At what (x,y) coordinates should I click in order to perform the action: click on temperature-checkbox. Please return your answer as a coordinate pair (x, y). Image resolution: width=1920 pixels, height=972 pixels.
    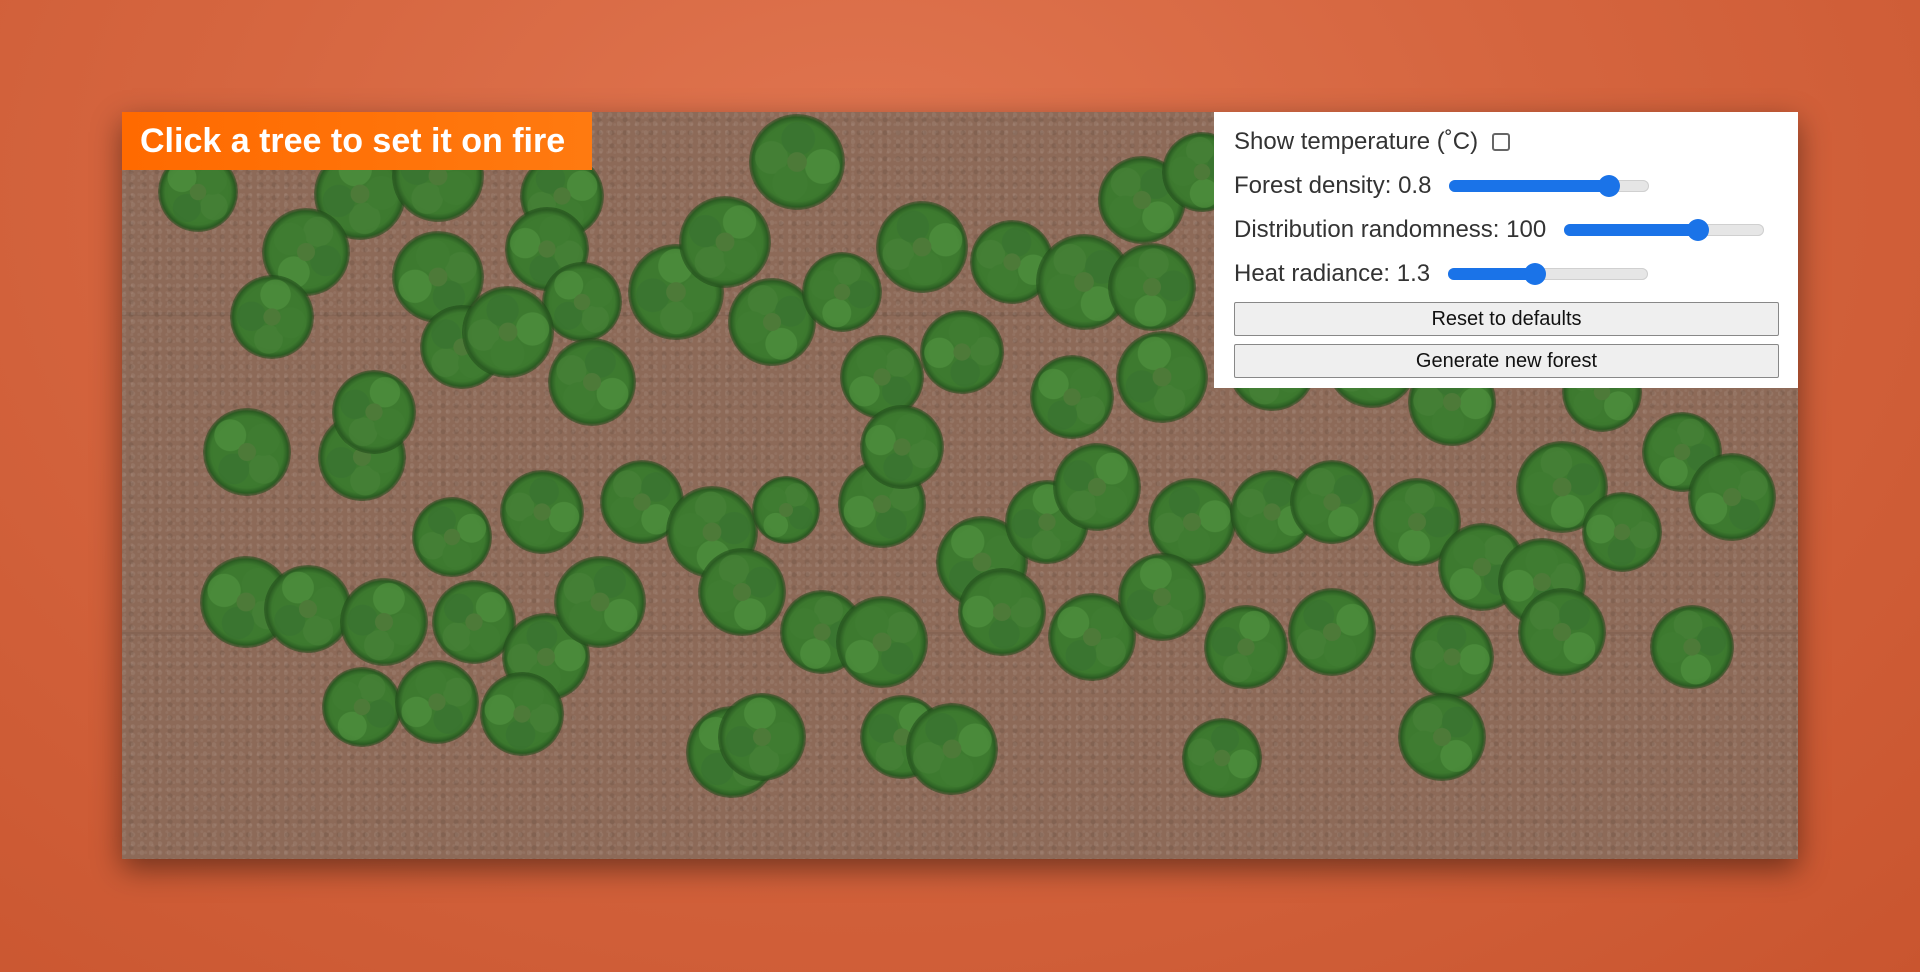
    Looking at the image, I should click on (1501, 142).